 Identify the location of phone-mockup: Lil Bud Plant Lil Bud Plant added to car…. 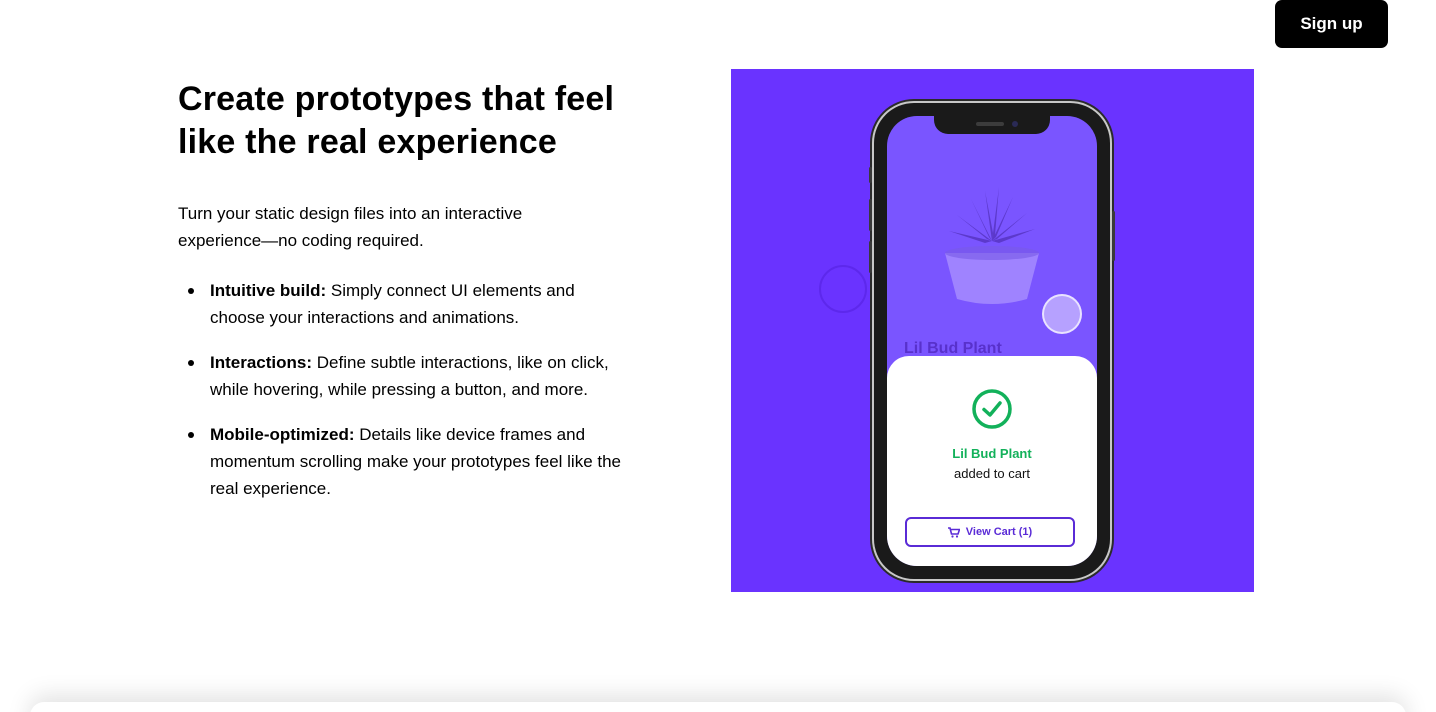
(992, 341).